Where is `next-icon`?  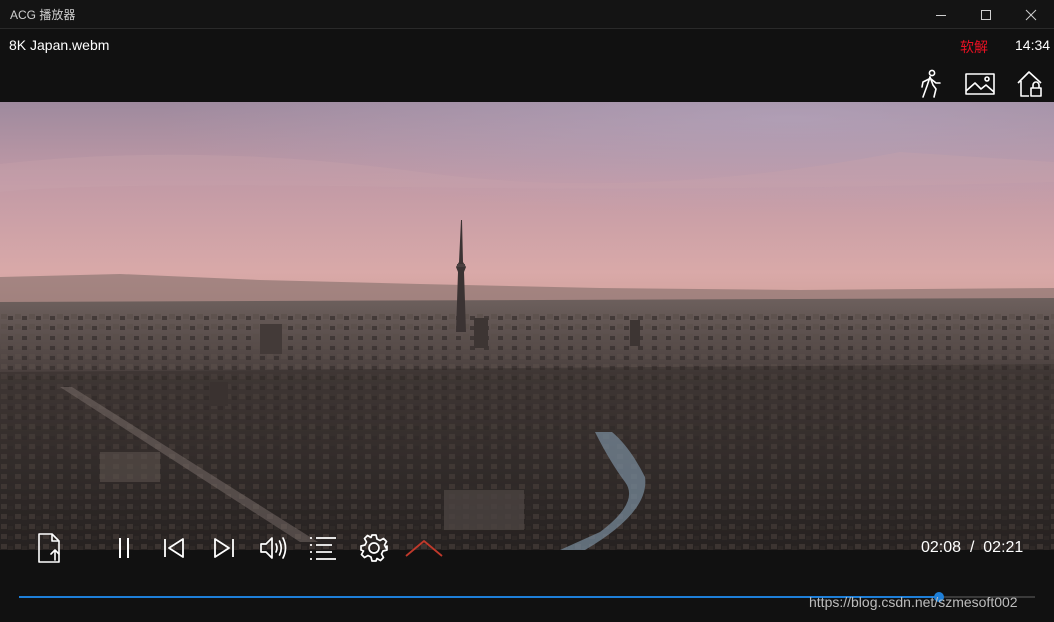 next-icon is located at coordinates (224, 548).